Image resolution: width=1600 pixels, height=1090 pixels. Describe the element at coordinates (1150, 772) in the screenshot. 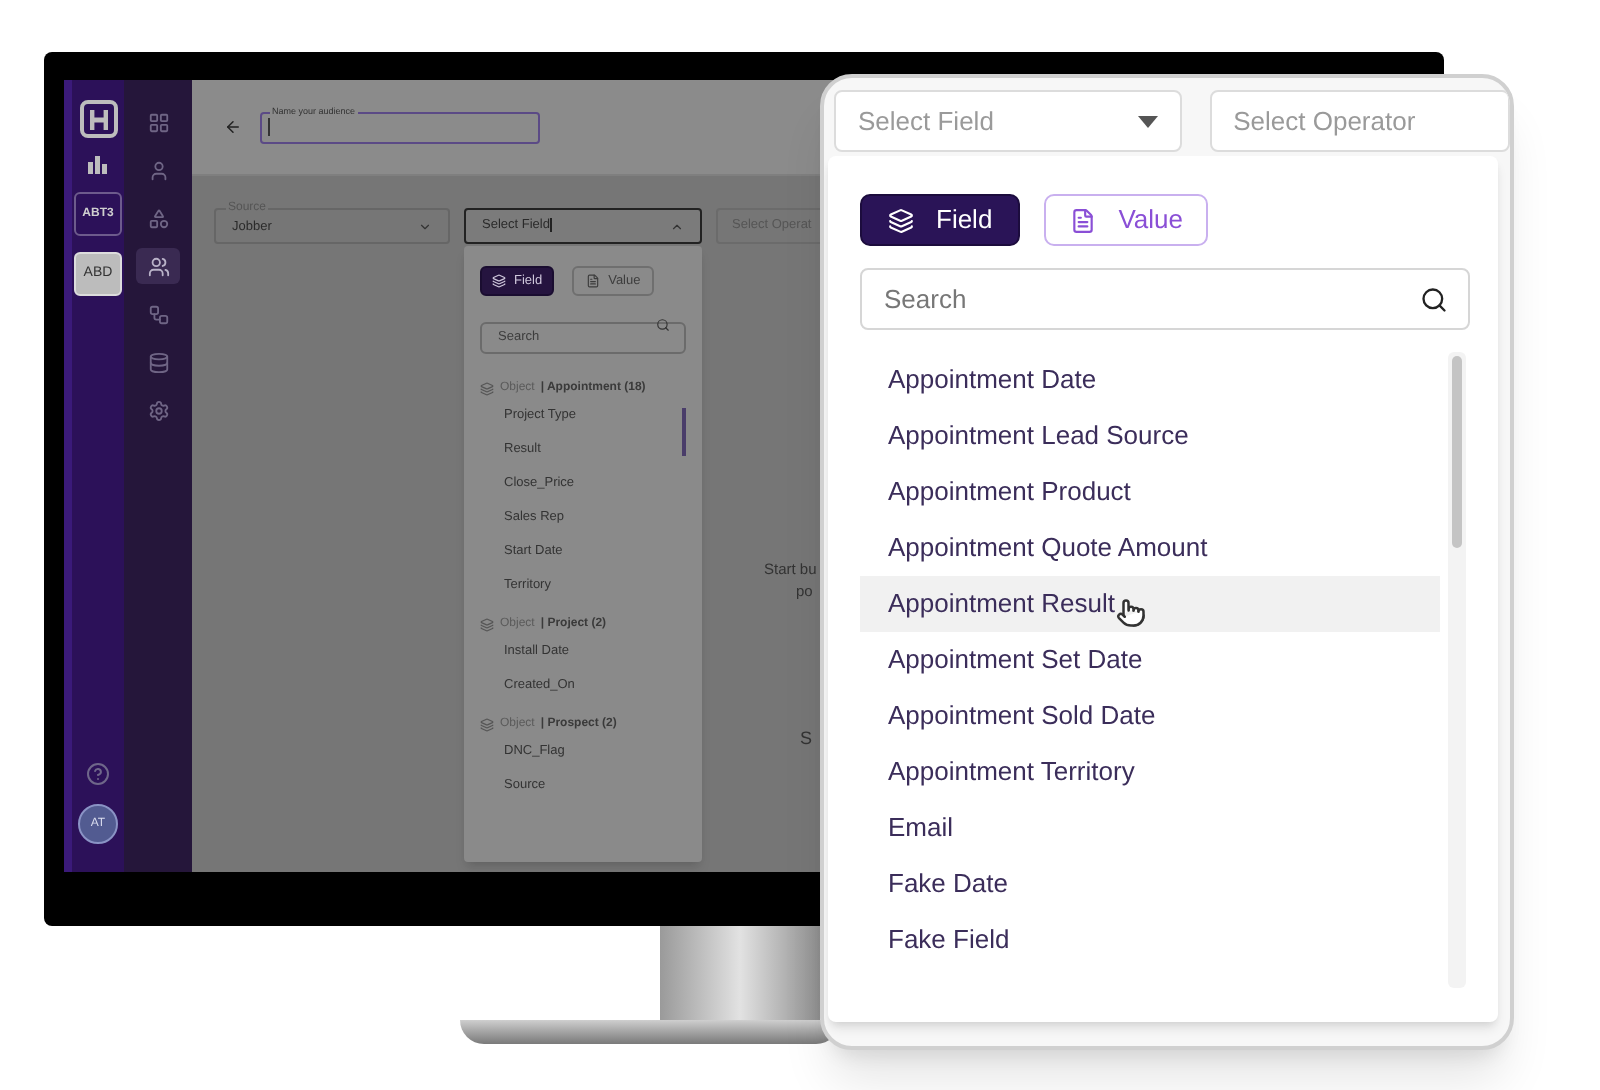

I see `field-option: Appointment Territory` at that location.